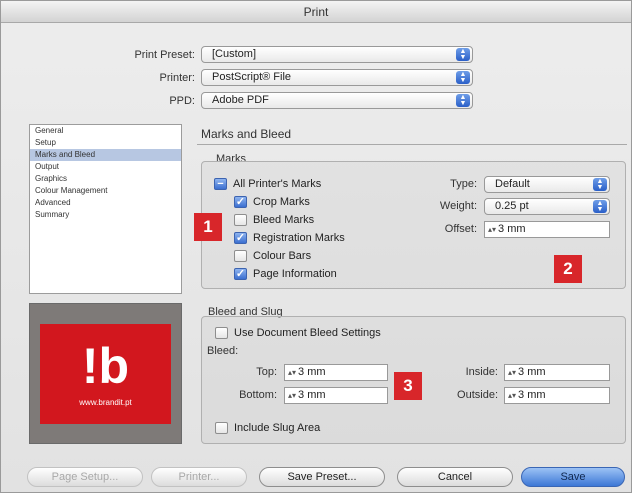 This screenshot has height=493, width=632. I want to click on inside-value: 3 mm, so click(532, 372).